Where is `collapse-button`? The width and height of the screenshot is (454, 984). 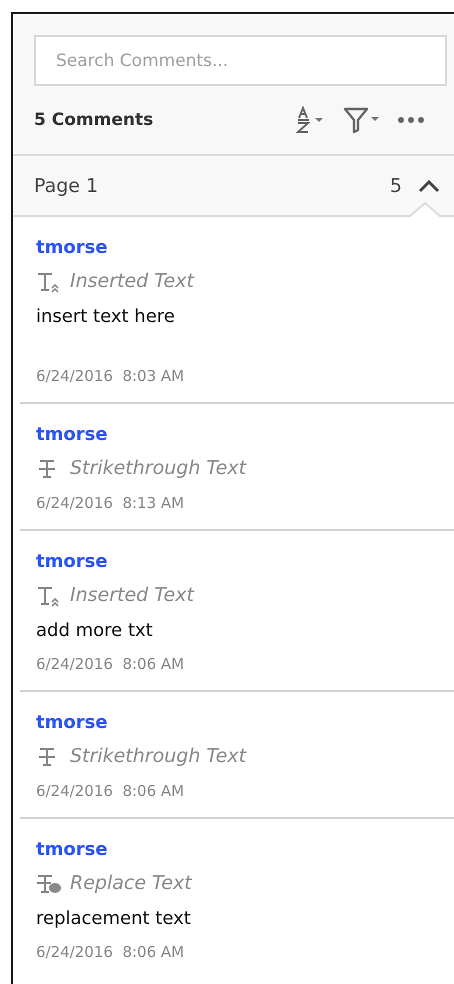
collapse-button is located at coordinates (429, 185).